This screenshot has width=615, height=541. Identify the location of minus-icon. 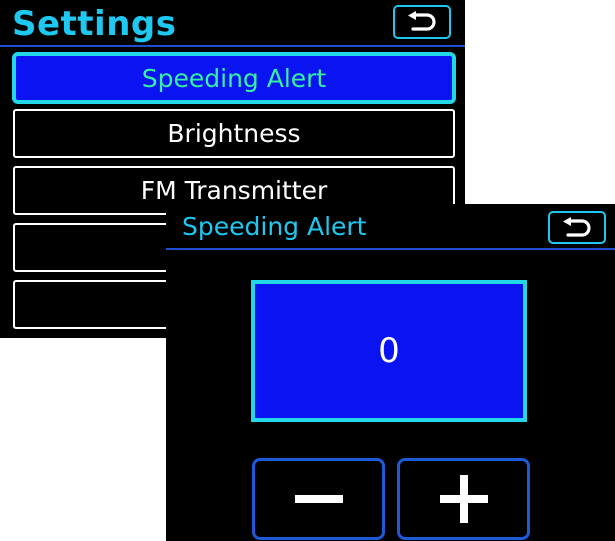
(319, 499).